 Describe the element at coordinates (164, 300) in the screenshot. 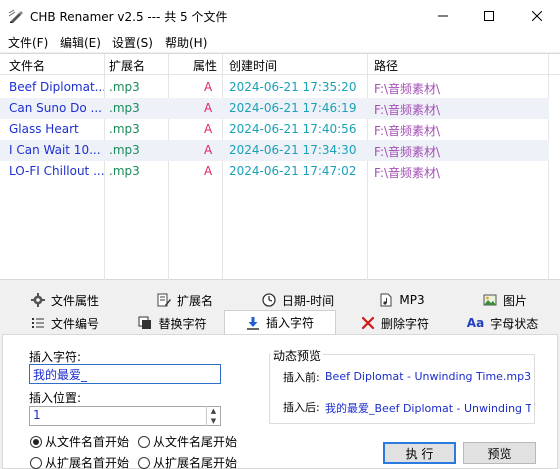

I see `document-edit-icon` at that location.